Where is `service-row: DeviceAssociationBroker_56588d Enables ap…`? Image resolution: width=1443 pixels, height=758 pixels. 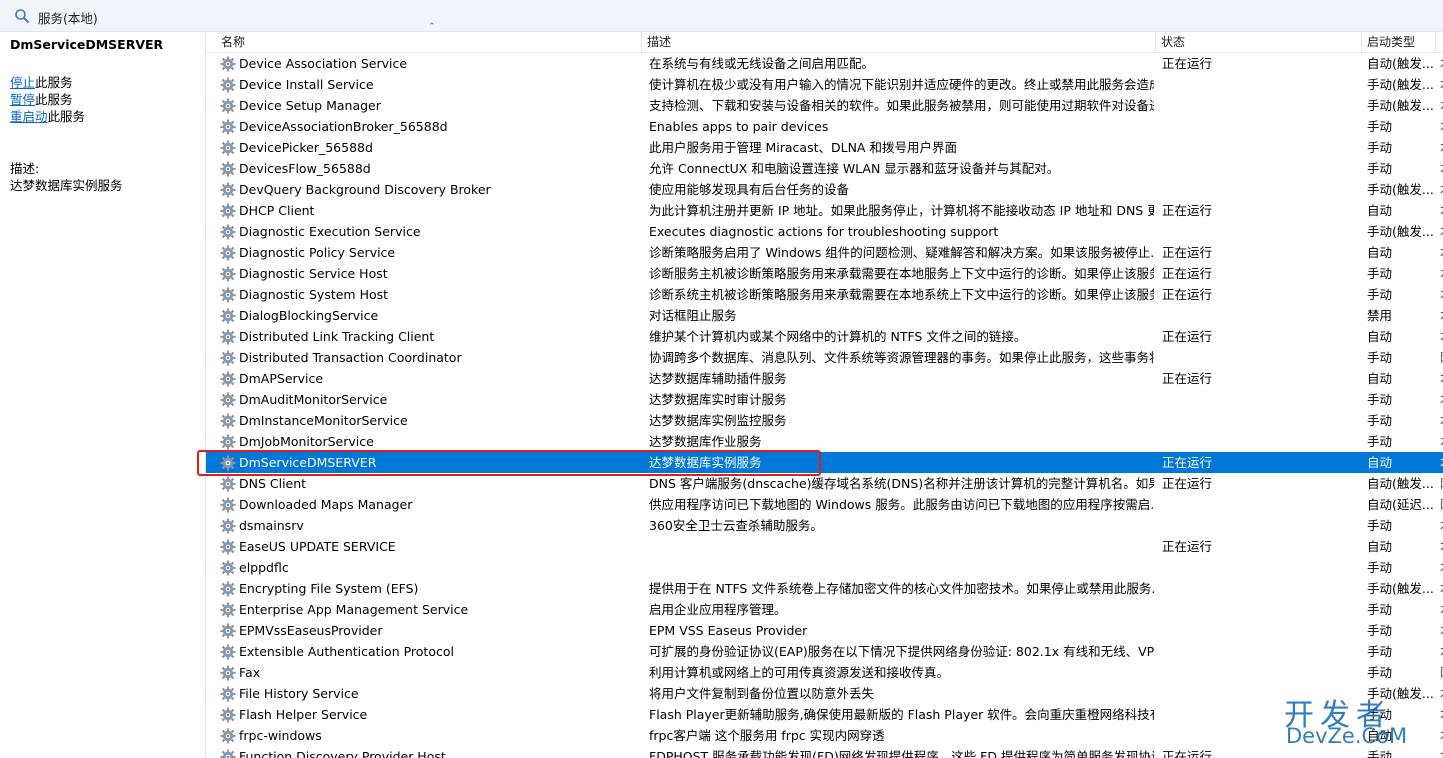
service-row: DeviceAssociationBroker_56588d Enables ap… is located at coordinates (824, 126).